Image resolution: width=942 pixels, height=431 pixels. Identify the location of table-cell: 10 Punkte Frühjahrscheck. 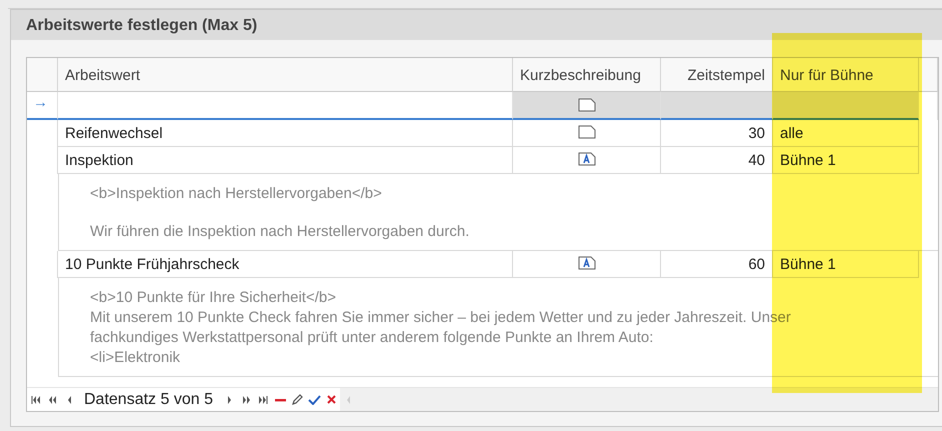
(285, 264).